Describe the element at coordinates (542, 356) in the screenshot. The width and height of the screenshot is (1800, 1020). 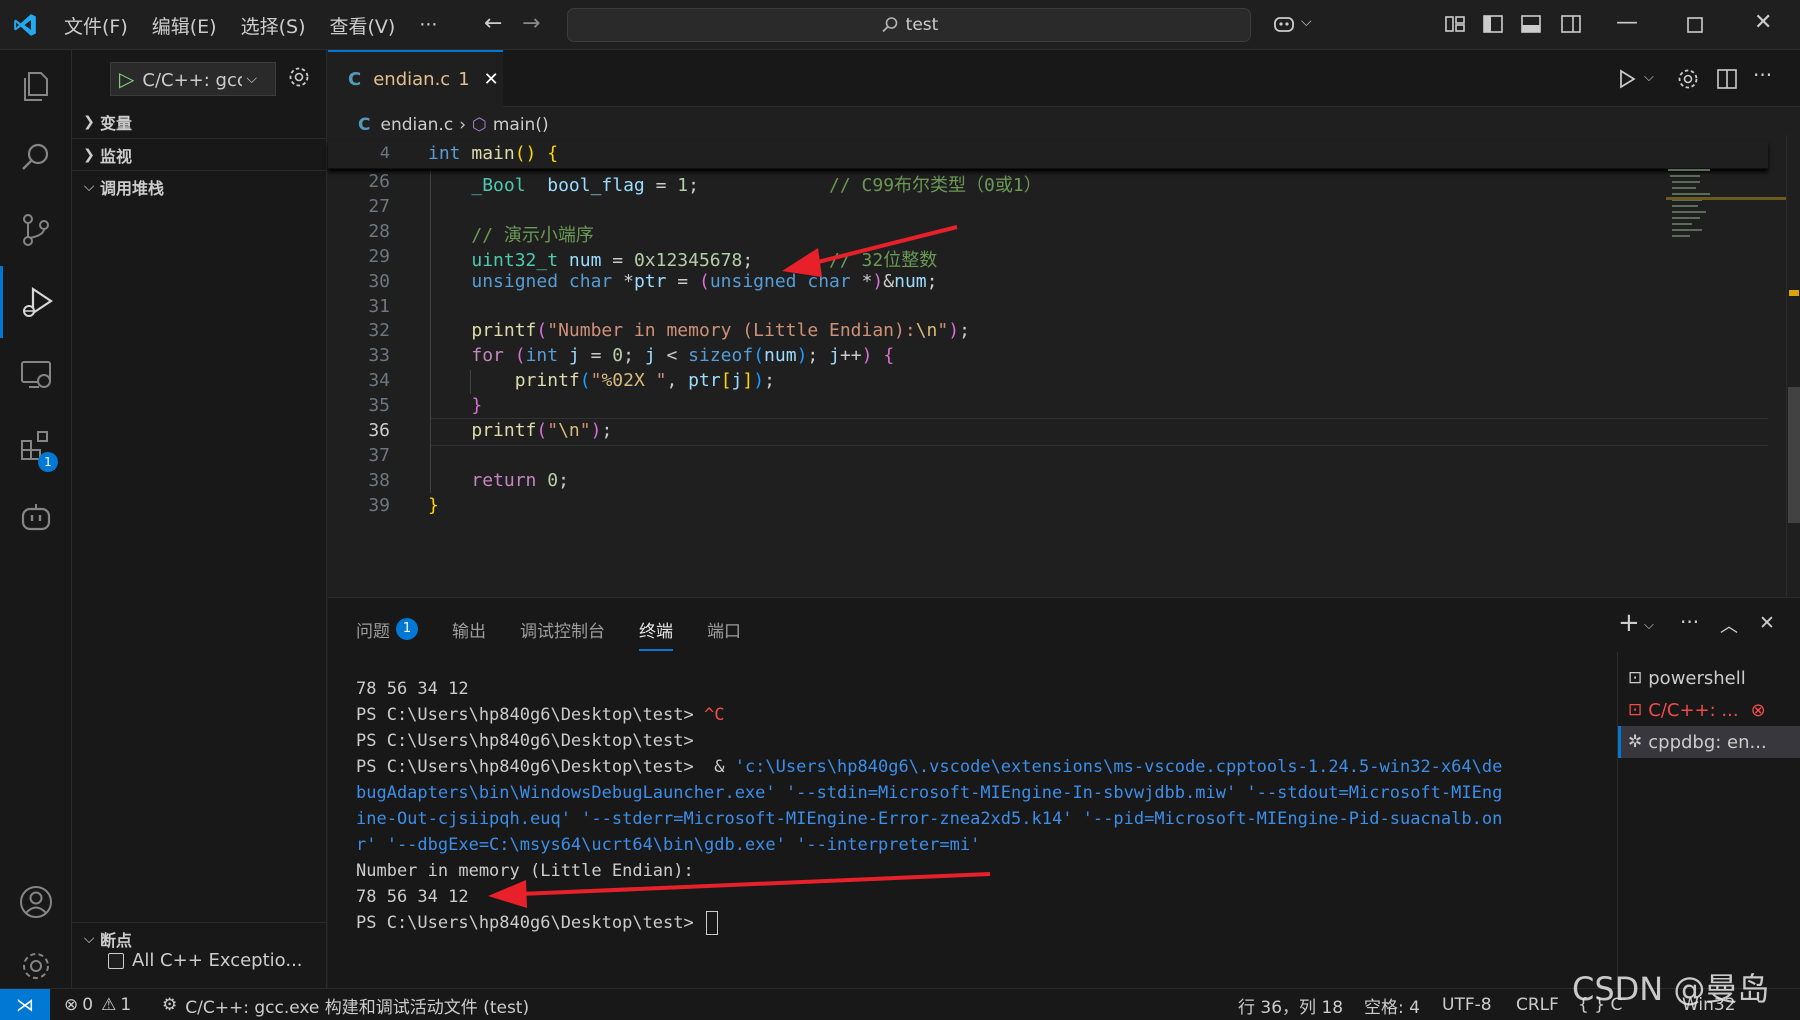
I see `code-token: int` at that location.